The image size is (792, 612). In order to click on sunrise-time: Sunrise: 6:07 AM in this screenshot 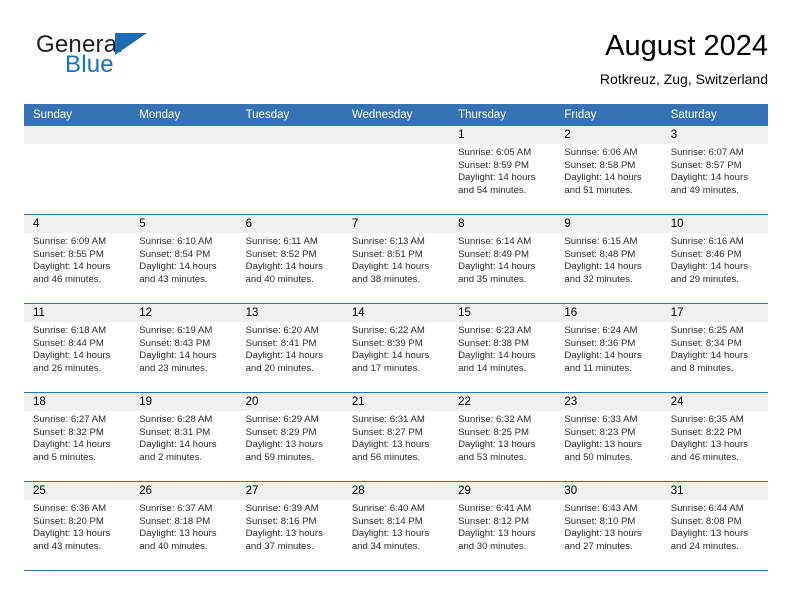, I will do `click(707, 152)`.